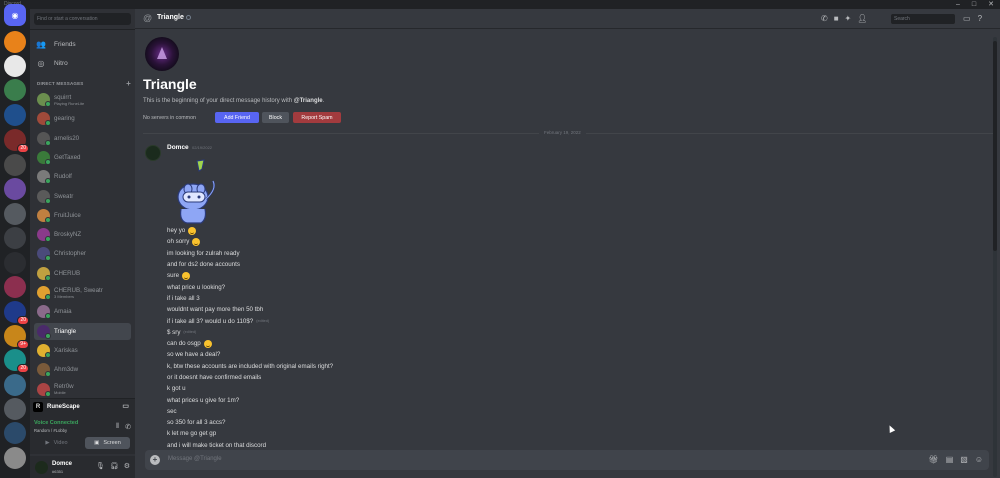 Image resolution: width=1000 pixels, height=478 pixels. What do you see at coordinates (107, 443) in the screenshot?
I see `screen-share-button: ▣ Screen` at bounding box center [107, 443].